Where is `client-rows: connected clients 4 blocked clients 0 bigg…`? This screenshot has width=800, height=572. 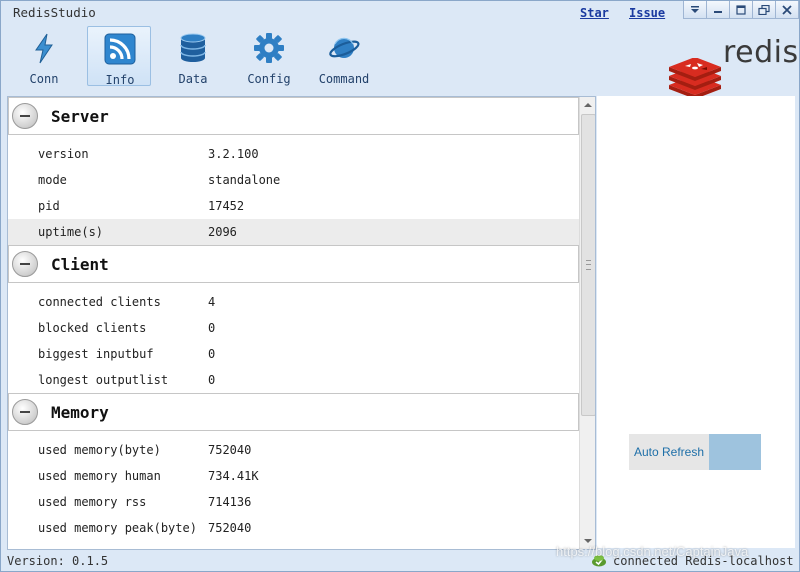 client-rows: connected clients 4 blocked clients 0 bigg… is located at coordinates (293, 338).